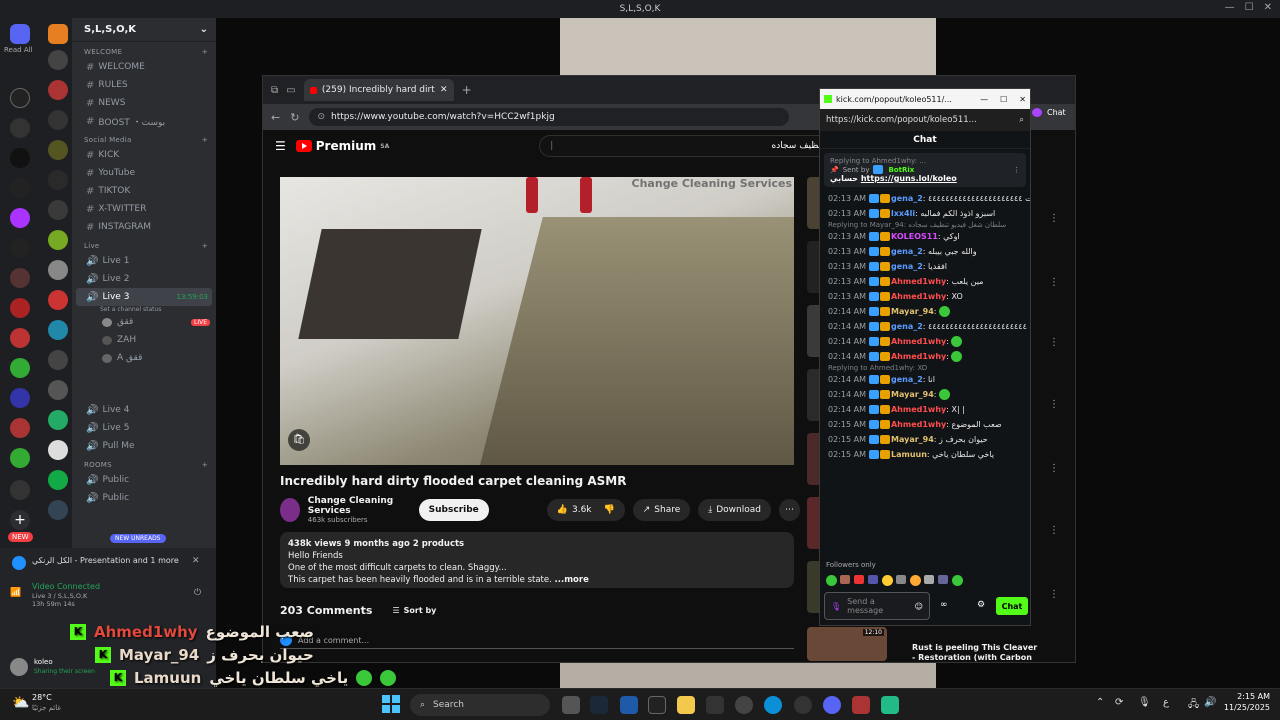 This screenshot has height=720, width=1280. I want to click on sort-by-button: ☰ Sort by, so click(414, 610).